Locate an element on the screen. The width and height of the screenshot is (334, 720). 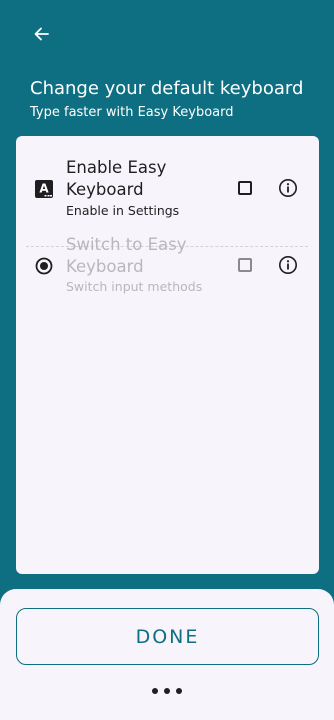
arrow-left-icon is located at coordinates (41, 34).